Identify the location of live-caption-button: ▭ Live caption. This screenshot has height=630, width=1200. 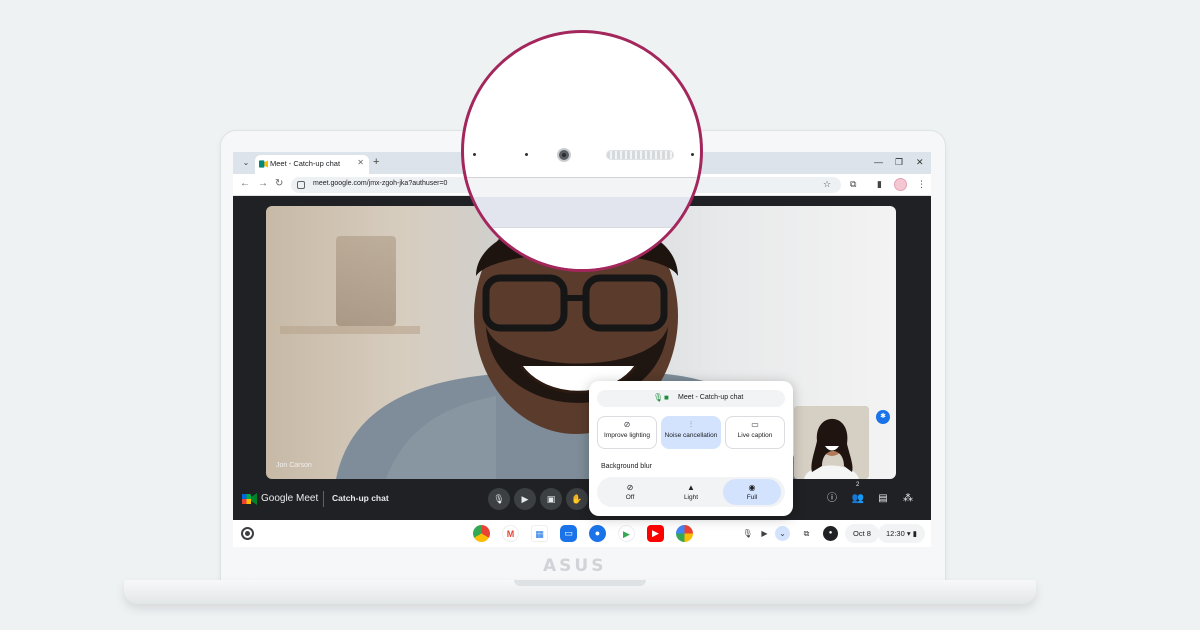
(755, 432).